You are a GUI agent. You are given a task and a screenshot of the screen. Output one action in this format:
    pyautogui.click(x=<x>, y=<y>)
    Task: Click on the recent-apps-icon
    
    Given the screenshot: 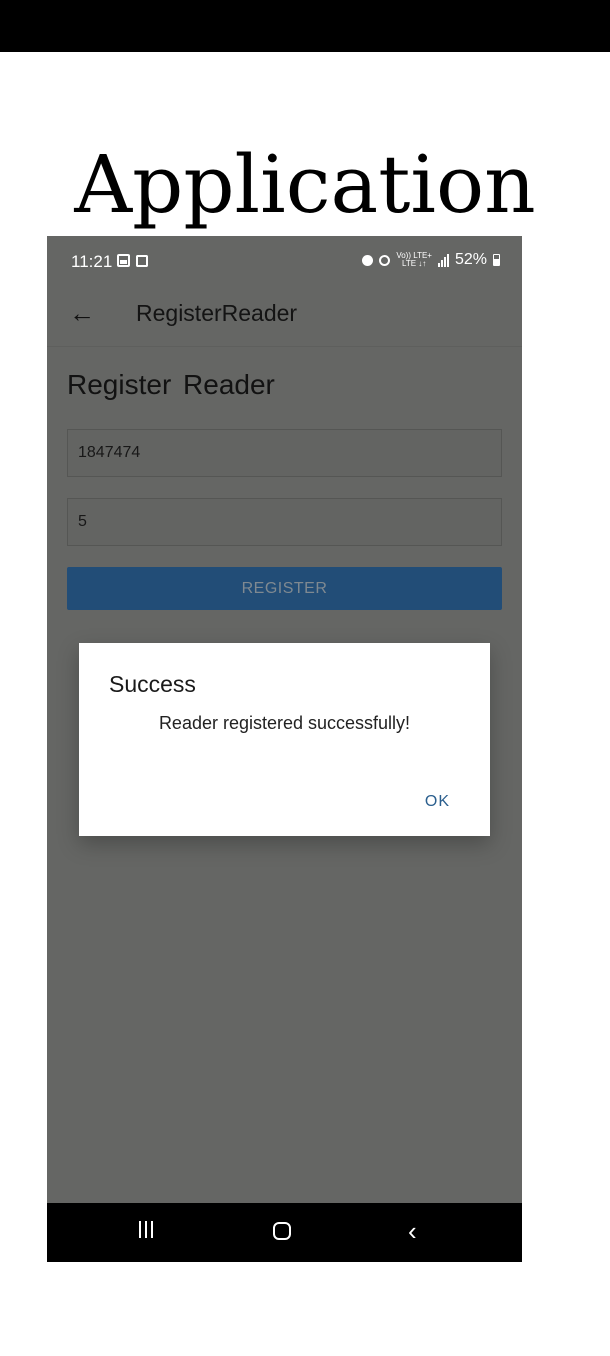 What is the action you would take?
    pyautogui.click(x=146, y=1229)
    